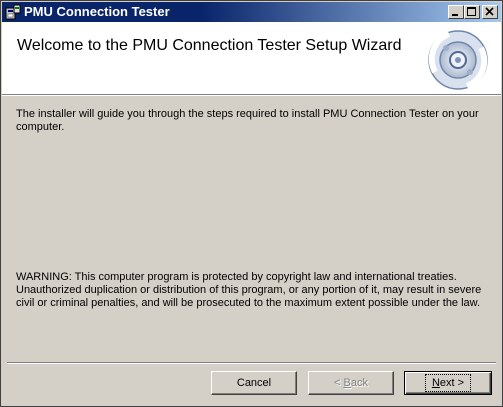 This screenshot has width=503, height=407. Describe the element at coordinates (13, 12) in the screenshot. I see `installer-app-icon` at that location.